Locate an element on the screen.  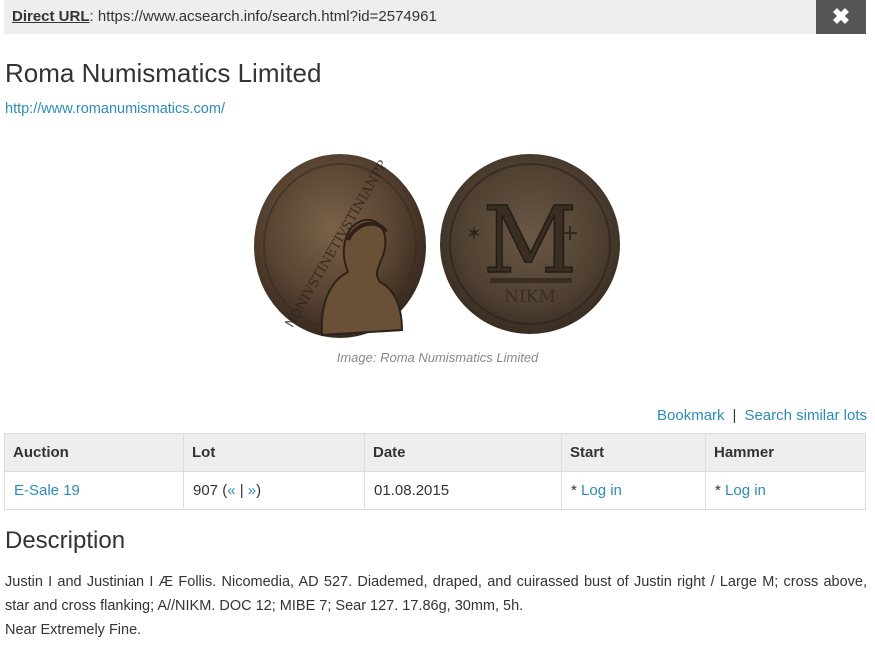
start-prefix: * is located at coordinates (576, 490).